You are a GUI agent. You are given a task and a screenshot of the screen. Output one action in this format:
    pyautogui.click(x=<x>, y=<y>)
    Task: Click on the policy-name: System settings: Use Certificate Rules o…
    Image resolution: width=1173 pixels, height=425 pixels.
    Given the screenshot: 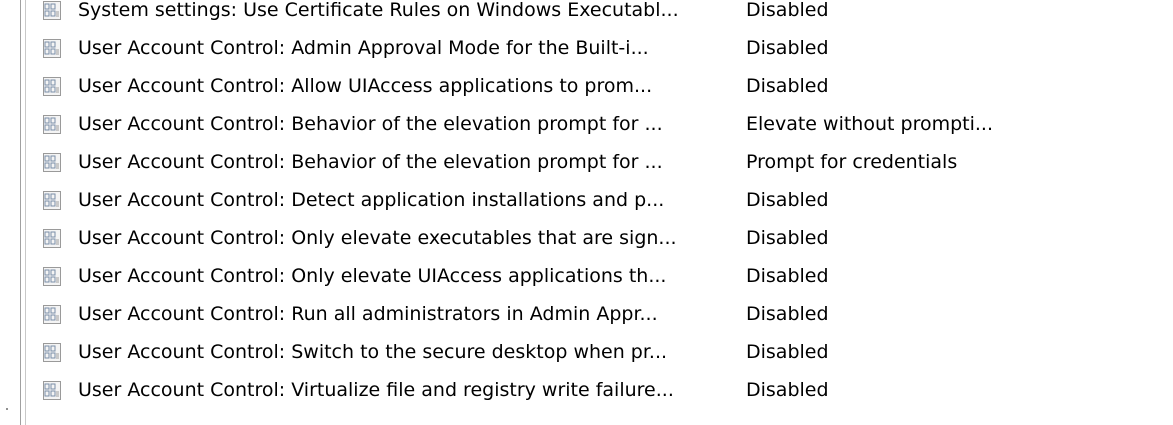 What is the action you would take?
    pyautogui.click(x=378, y=10)
    